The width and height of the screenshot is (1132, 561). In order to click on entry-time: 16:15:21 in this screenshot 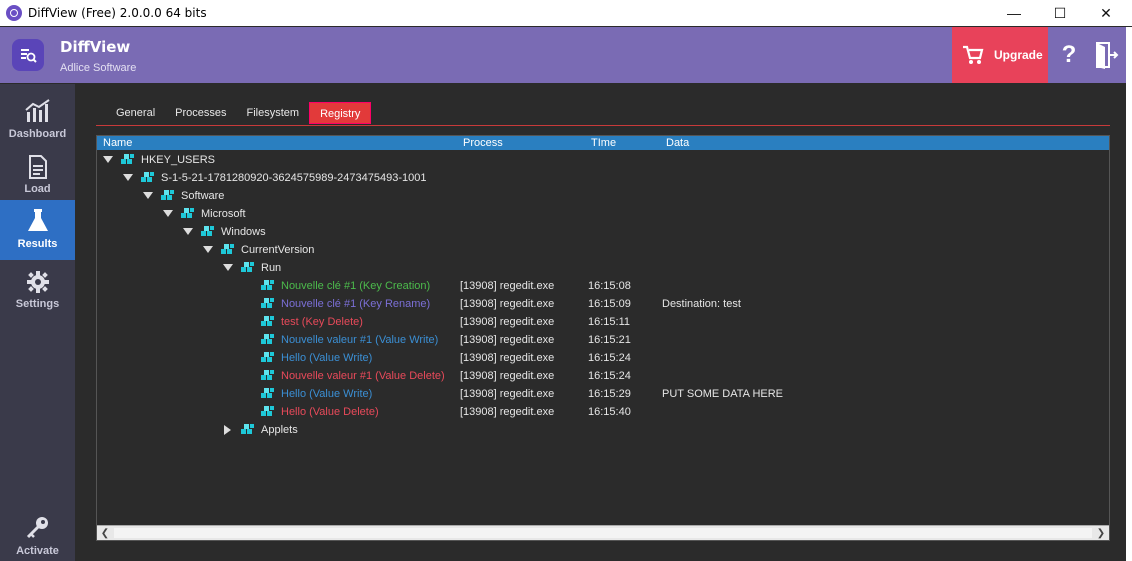, I will do `click(609, 340)`.